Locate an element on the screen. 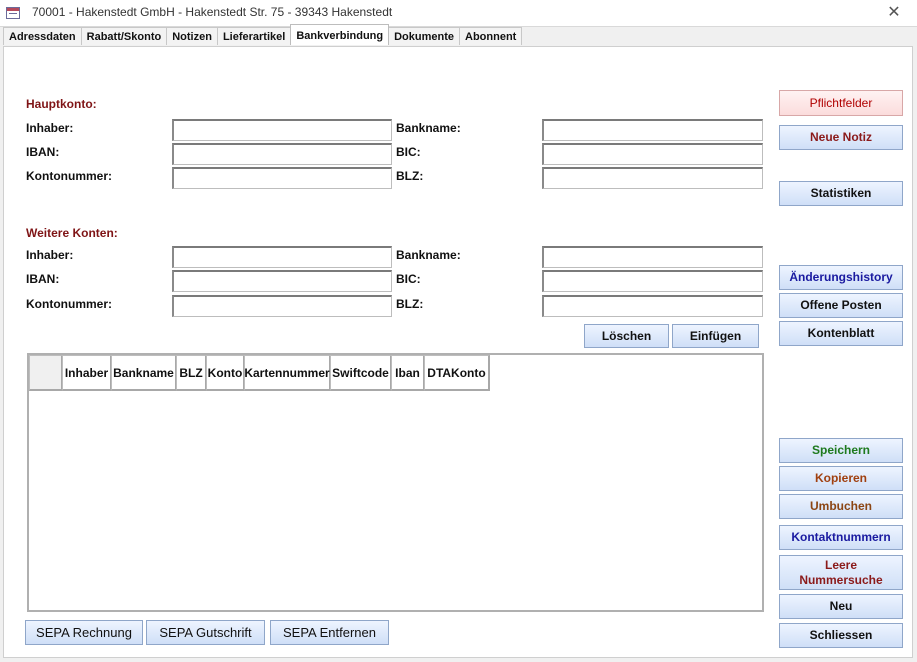 This screenshot has width=917, height=662. tab-abonnent: Abonnent is located at coordinates (491, 36).